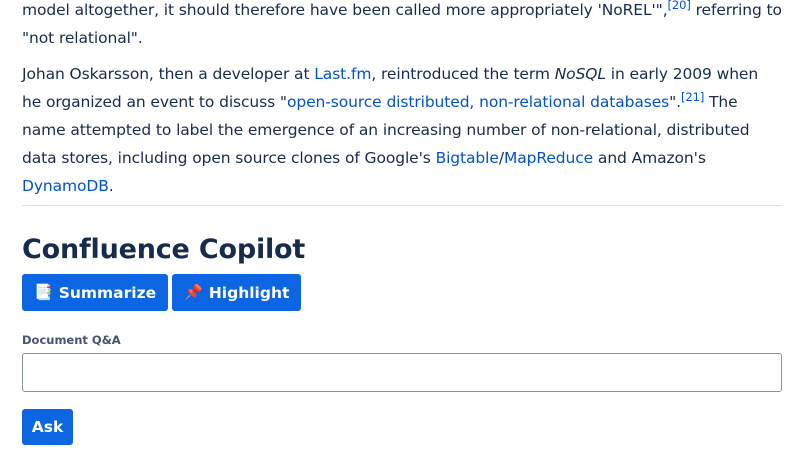 The height and width of the screenshot is (453, 793). Describe the element at coordinates (71, 340) in the screenshot. I see `document-qa-label: Document Q&A` at that location.